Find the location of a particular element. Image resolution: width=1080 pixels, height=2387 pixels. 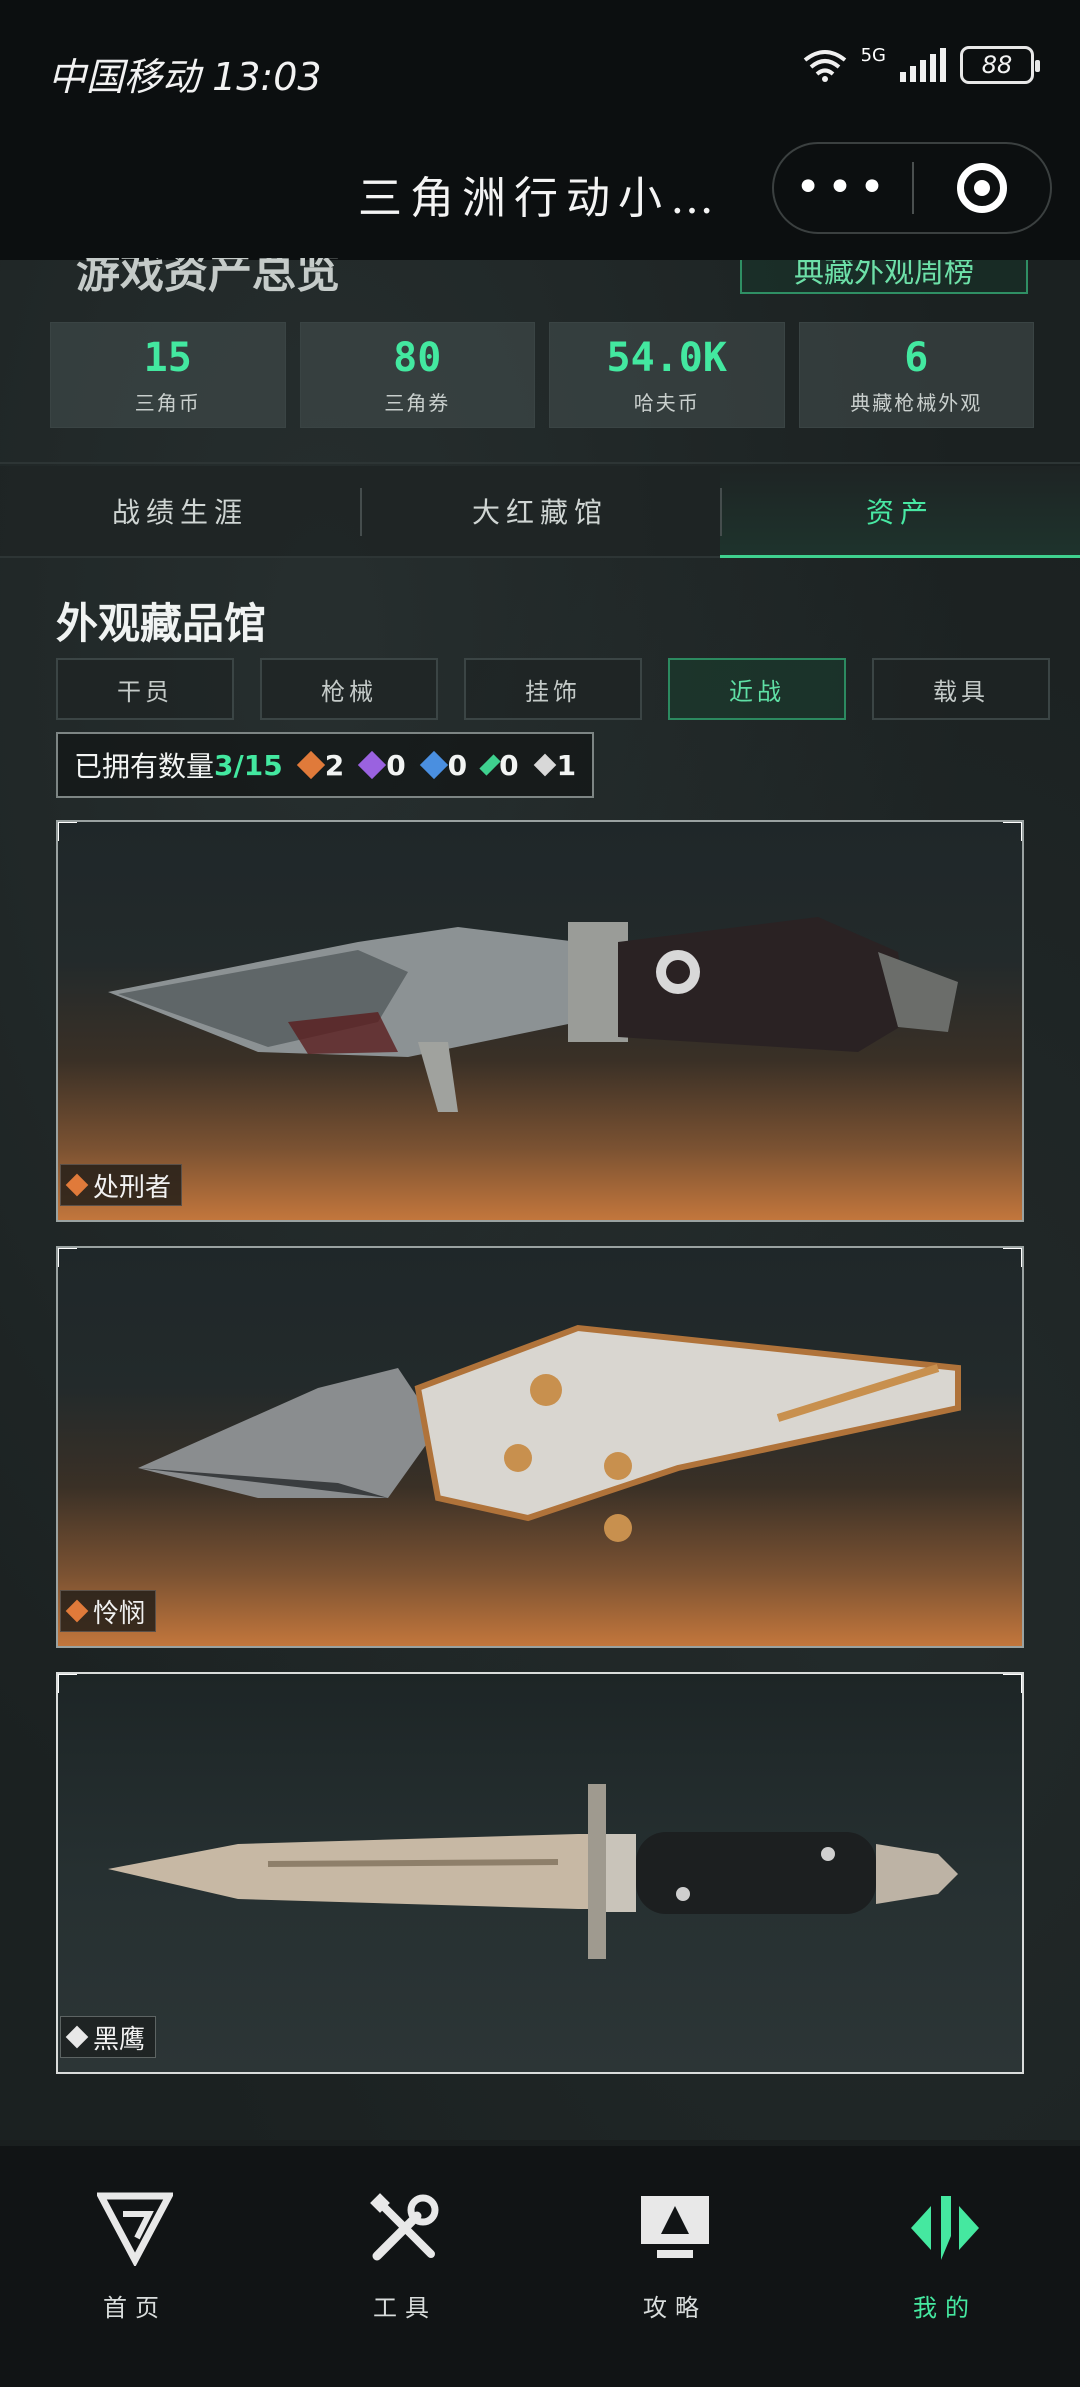

rarity-orange-count: 2 is located at coordinates (320, 765).